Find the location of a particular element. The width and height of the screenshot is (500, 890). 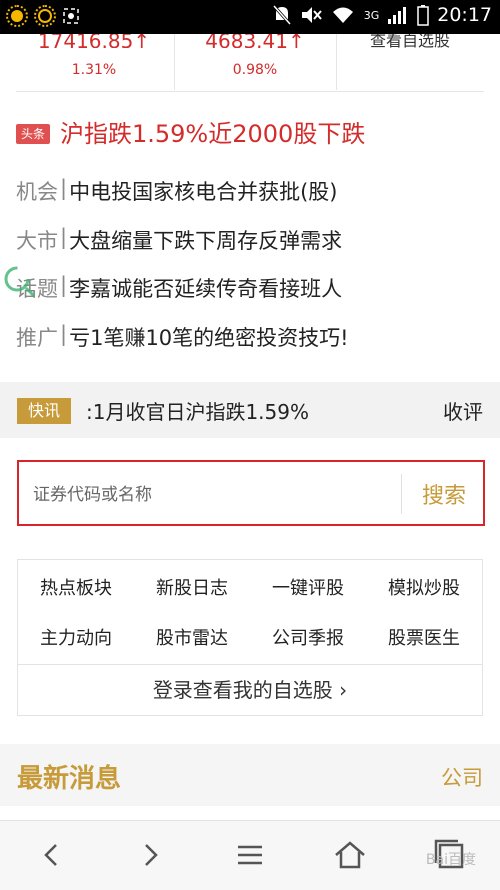

index-summary: 17416.85↑ 1.31% 4683.41↑ 0.98% 查看自选股 is located at coordinates (250, 63).